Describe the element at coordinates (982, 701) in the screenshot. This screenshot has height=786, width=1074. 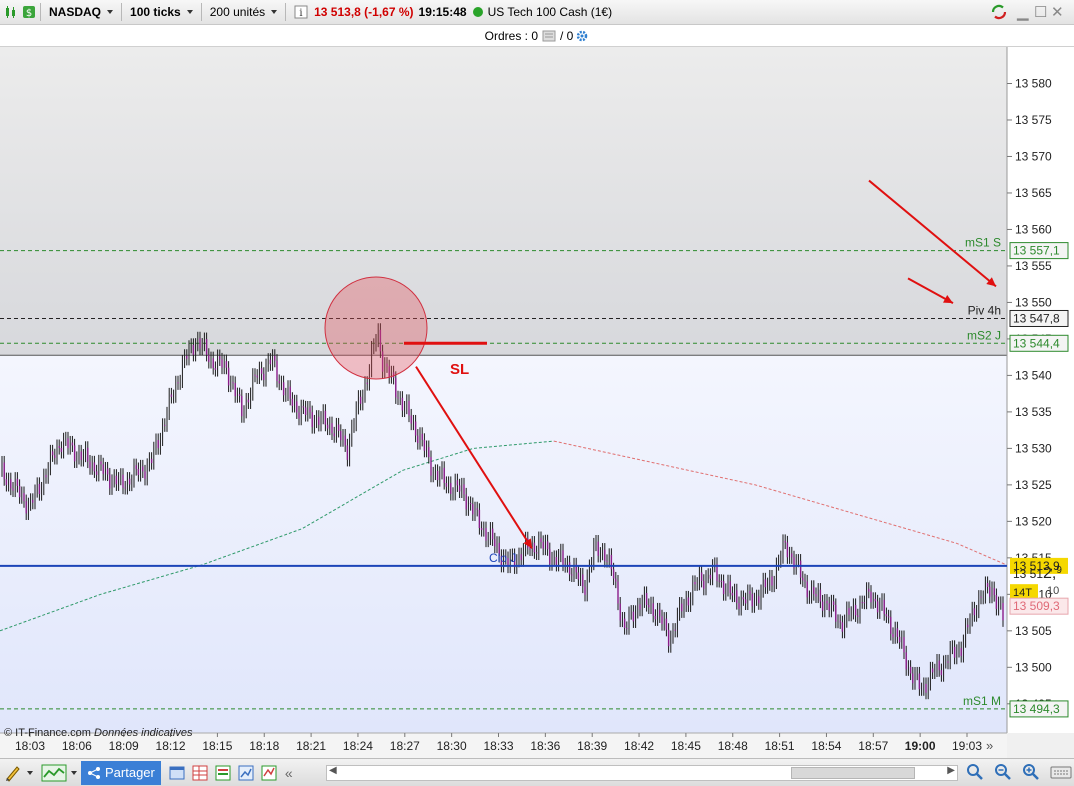
I see `level-name: mS1 M` at that location.